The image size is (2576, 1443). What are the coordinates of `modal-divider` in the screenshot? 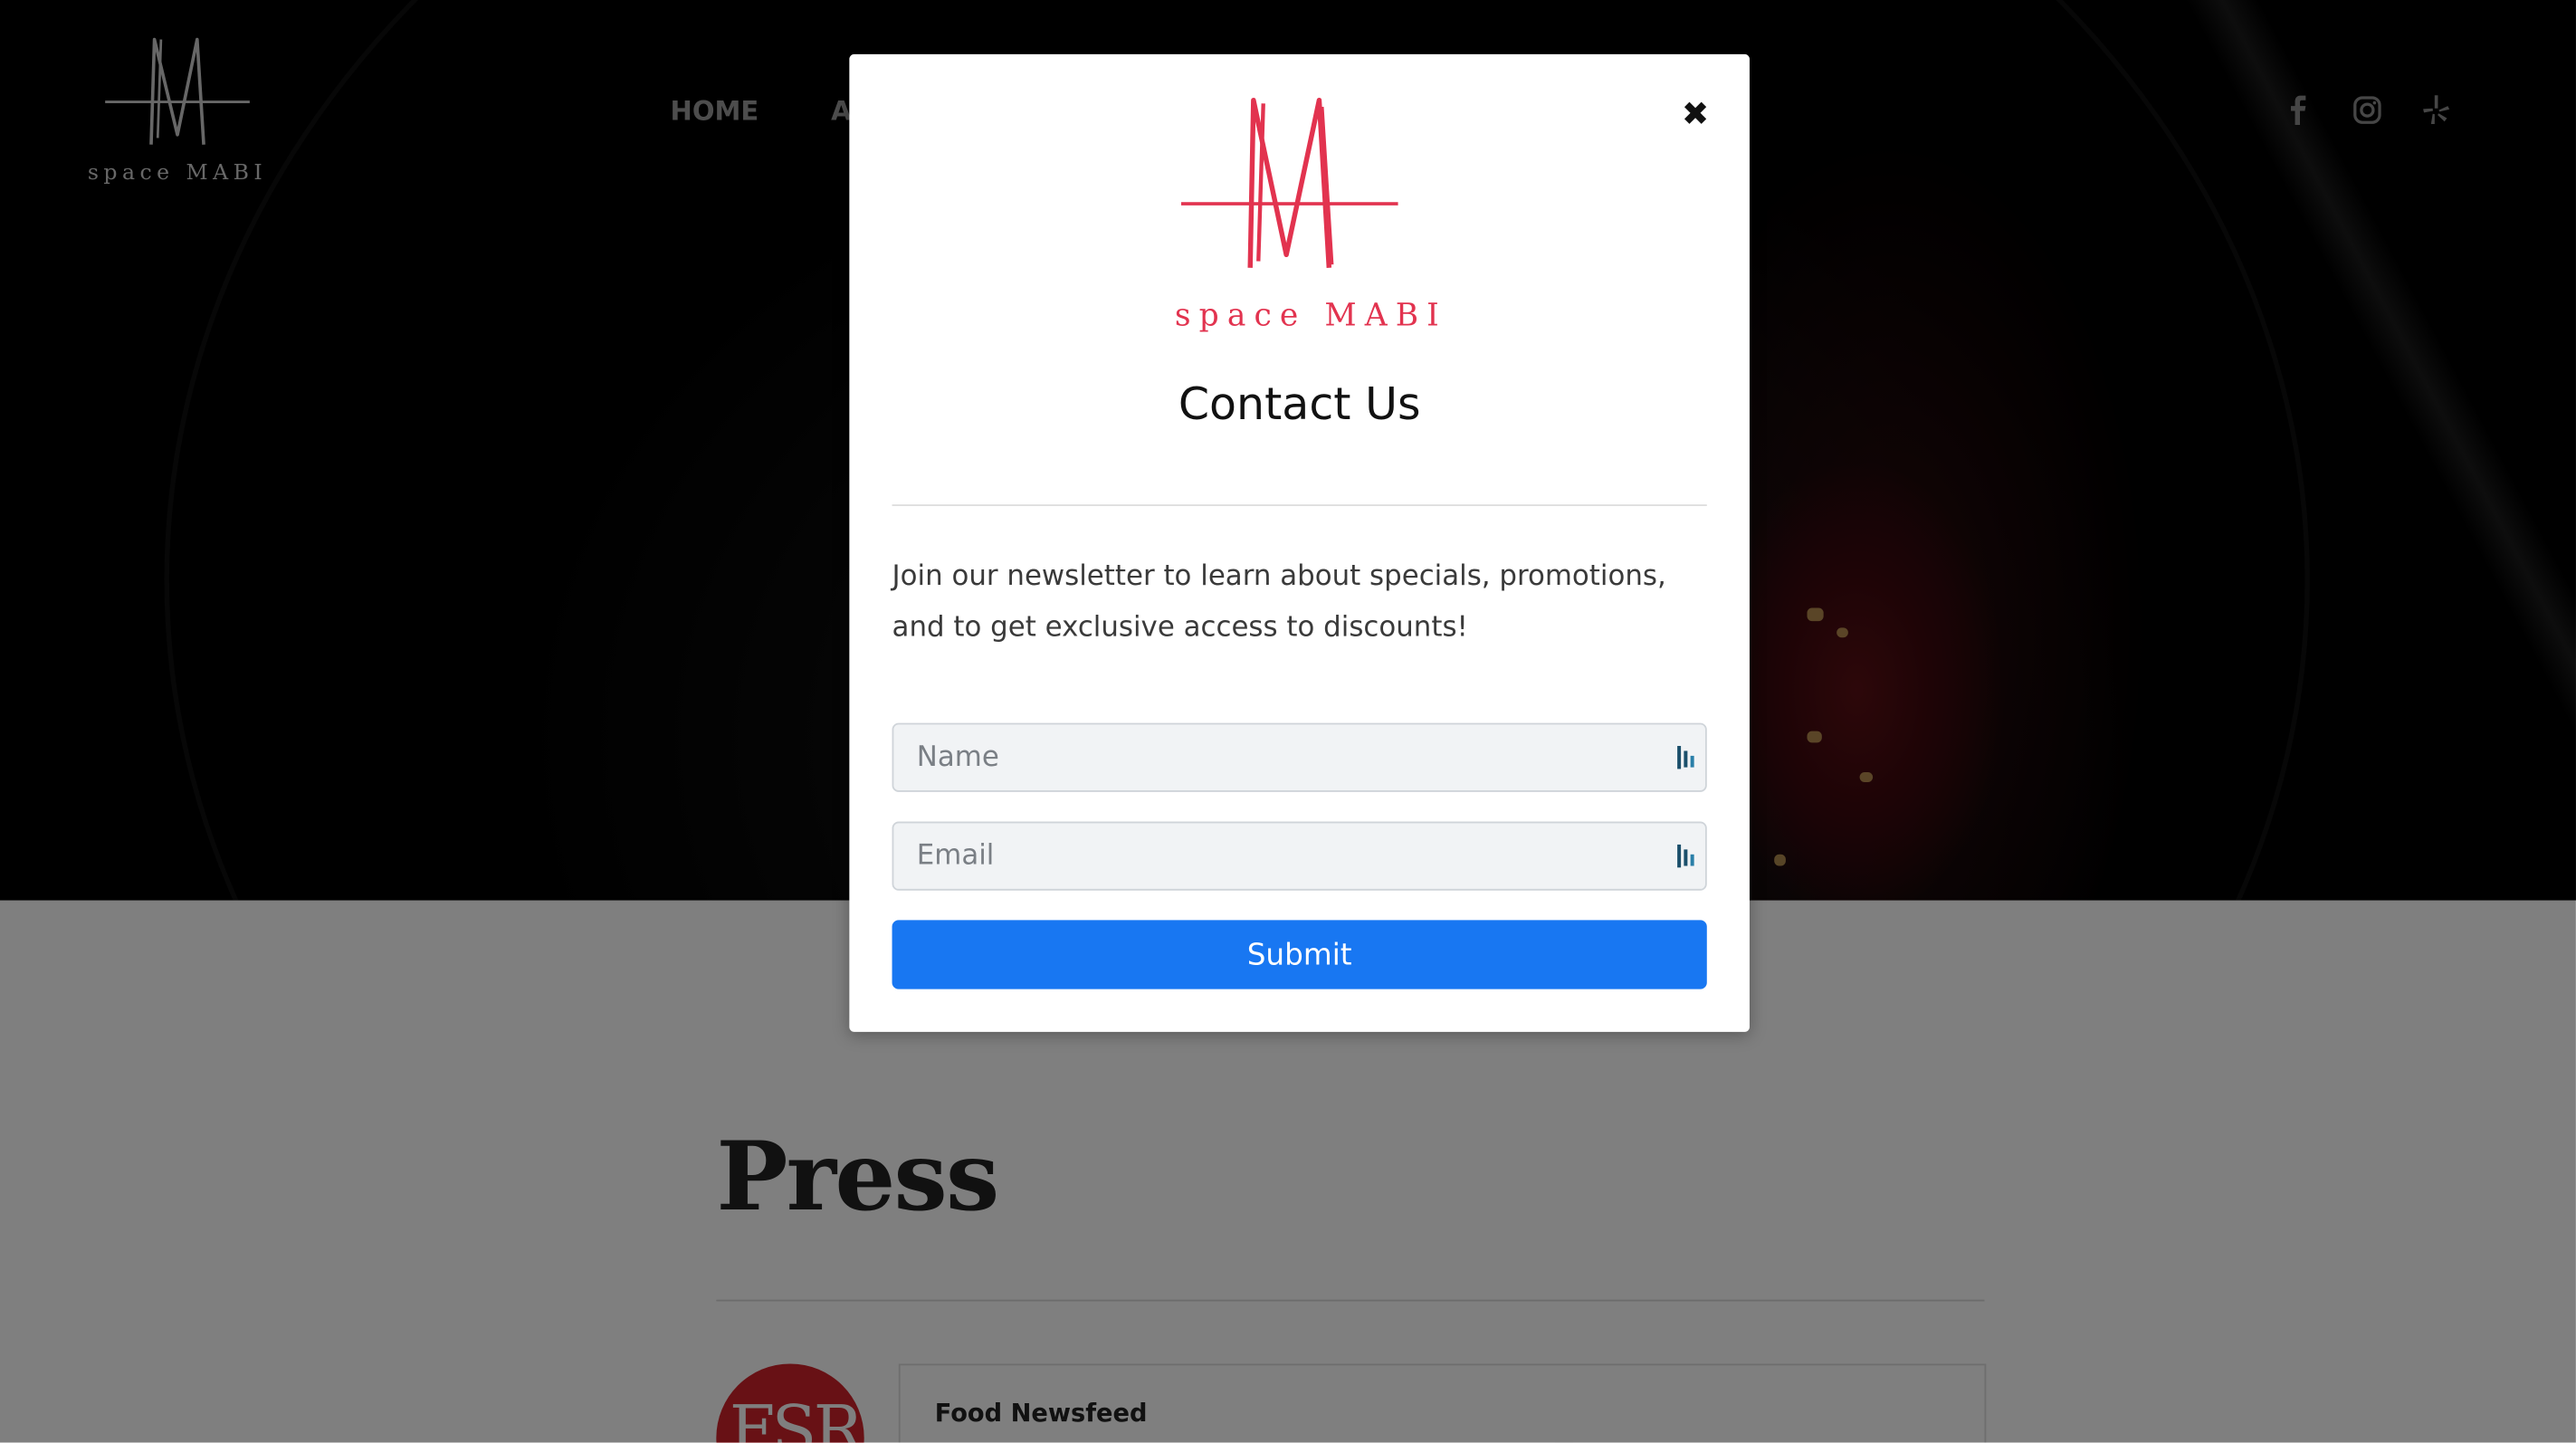 It's located at (1300, 505).